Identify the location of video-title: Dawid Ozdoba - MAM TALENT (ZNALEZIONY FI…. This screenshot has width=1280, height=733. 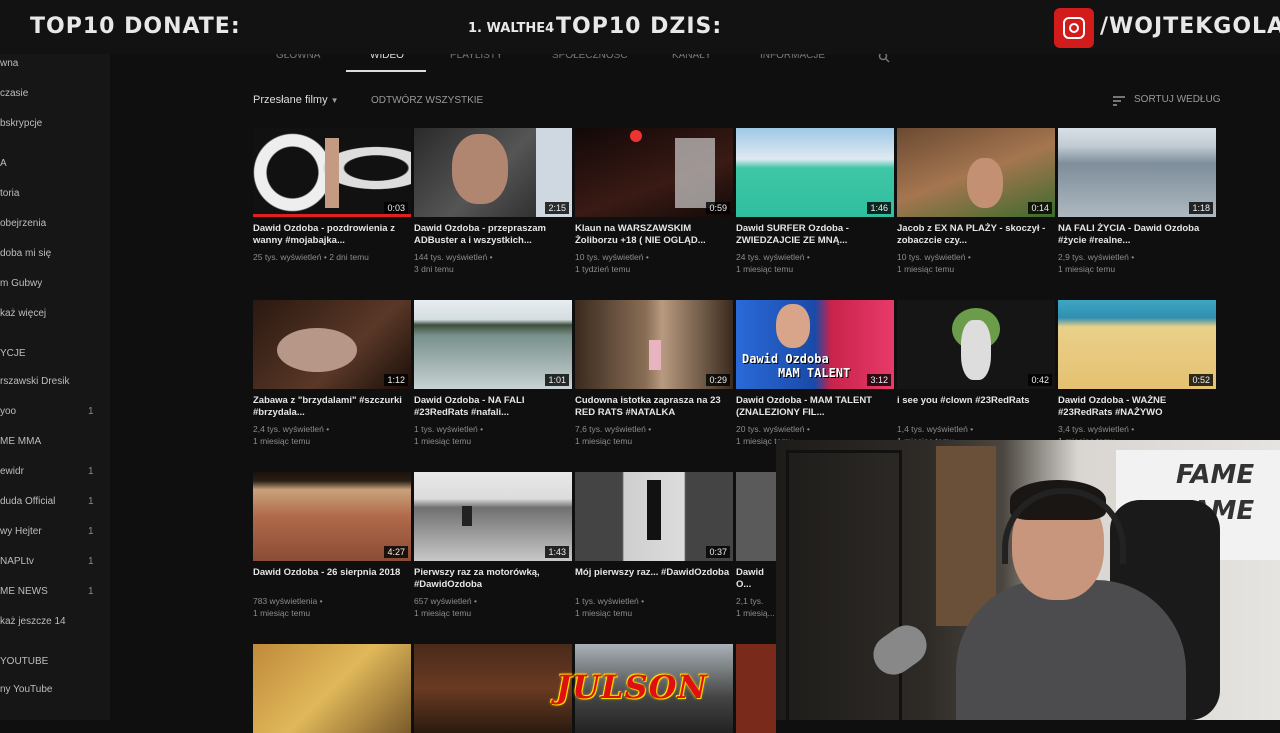
(815, 407).